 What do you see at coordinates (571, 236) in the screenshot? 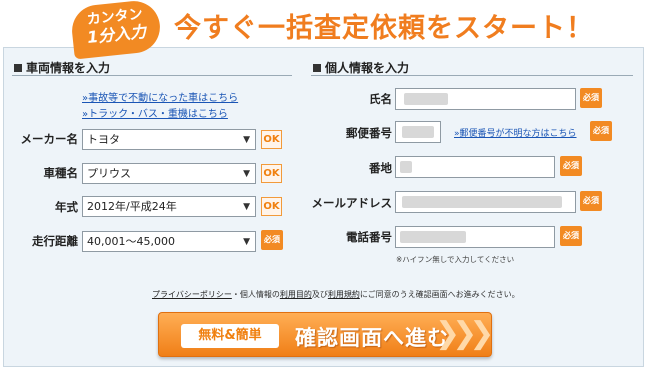
I see `phone-required-badge: 必須` at bounding box center [571, 236].